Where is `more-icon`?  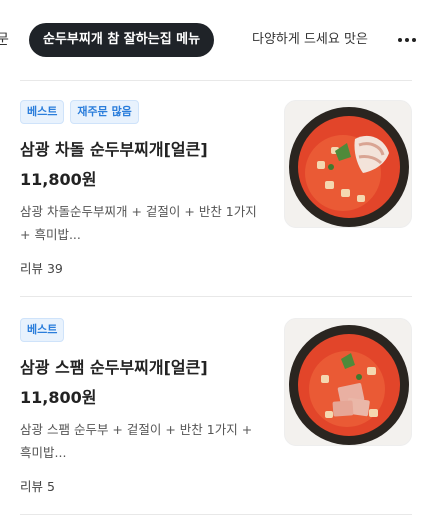 more-icon is located at coordinates (407, 40).